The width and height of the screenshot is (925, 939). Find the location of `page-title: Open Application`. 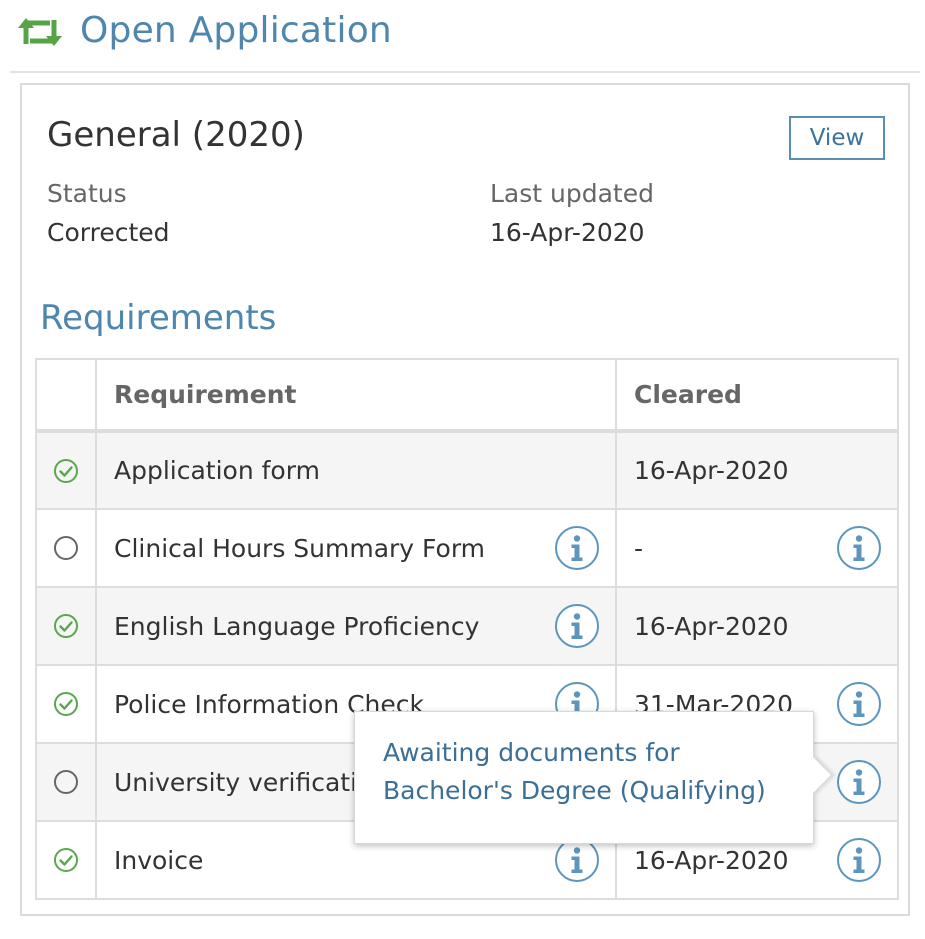

page-title: Open Application is located at coordinates (236, 30).